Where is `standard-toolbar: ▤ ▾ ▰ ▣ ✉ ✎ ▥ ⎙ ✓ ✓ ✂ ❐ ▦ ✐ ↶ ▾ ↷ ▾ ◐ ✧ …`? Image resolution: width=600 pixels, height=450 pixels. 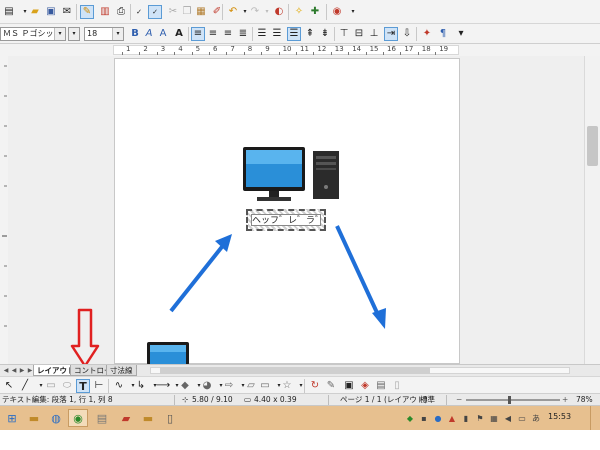
standard-toolbar: ▤ ▾ ▰ ▣ ✉ ✎ ▥ ⎙ ✓ ✓ ✂ ❐ ▦ ✐ ↶ ▾ ↷ ▾ ◐ ✧ … is located at coordinates (300, 12).